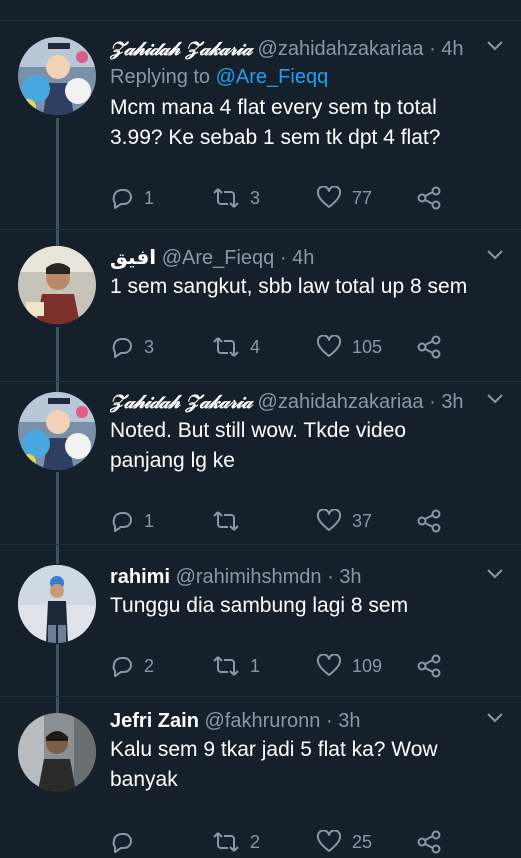  Describe the element at coordinates (249, 577) in the screenshot. I see `user-handle: @rahimihshmdn` at that location.